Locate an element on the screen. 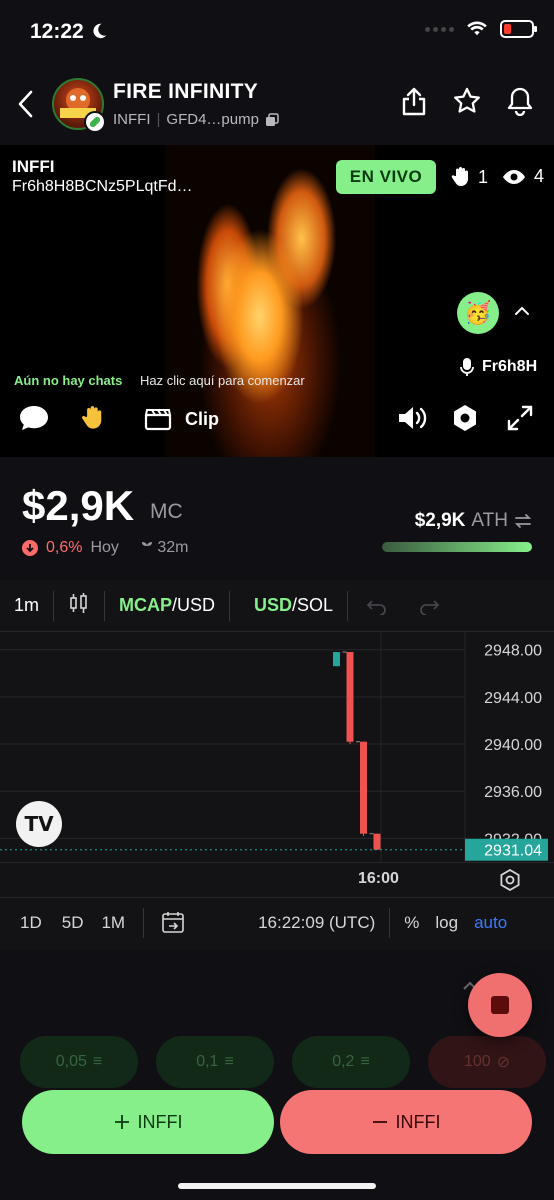 The width and height of the screenshot is (554, 1200). price-change: 0,6% Hoy 32m is located at coordinates (105, 548).